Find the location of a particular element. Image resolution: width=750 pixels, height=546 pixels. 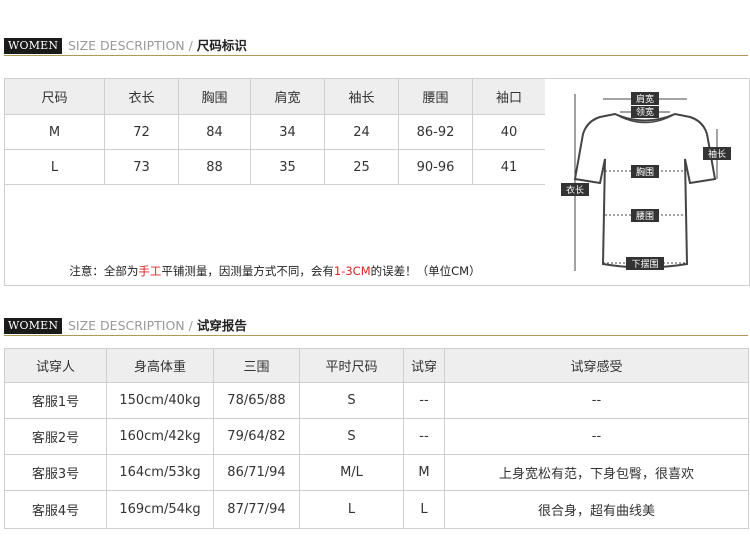

table-cell: 上身宽松有范，下身包臀，很喜欢 is located at coordinates (596, 472).